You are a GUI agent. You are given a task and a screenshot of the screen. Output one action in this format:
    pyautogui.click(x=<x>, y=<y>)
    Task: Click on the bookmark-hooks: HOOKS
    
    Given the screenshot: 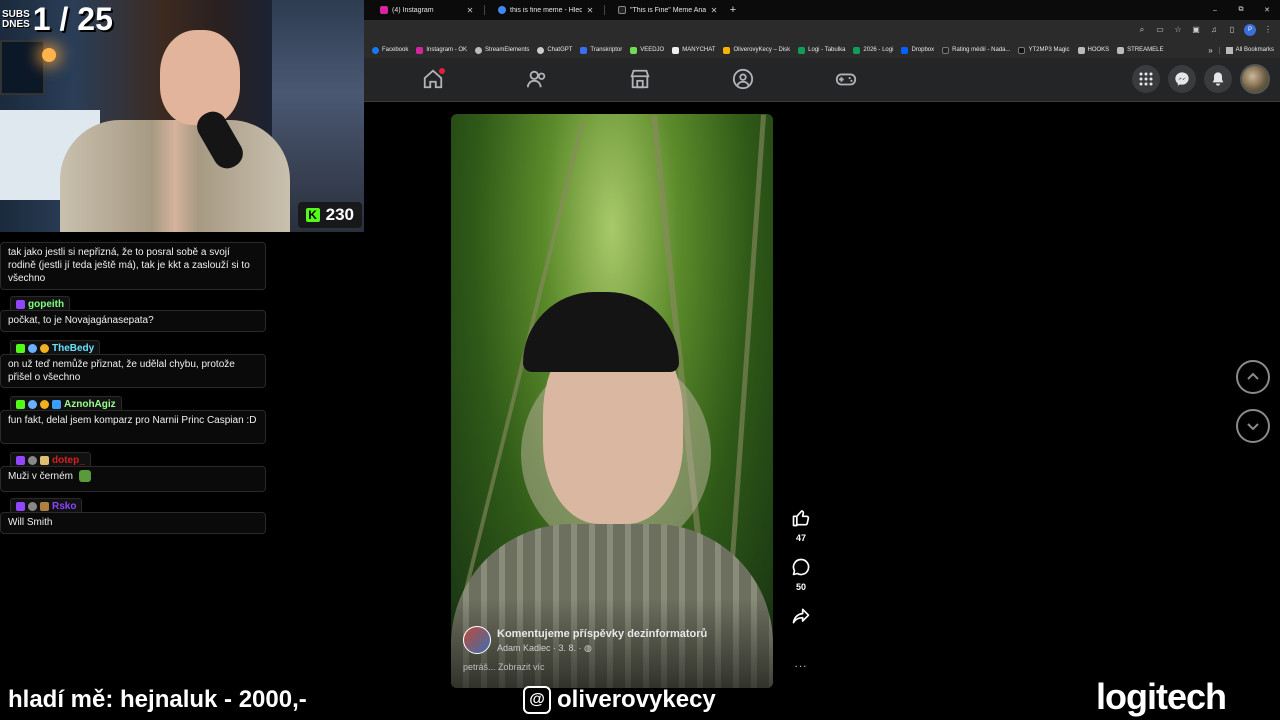 What is the action you would take?
    pyautogui.click(x=1094, y=50)
    